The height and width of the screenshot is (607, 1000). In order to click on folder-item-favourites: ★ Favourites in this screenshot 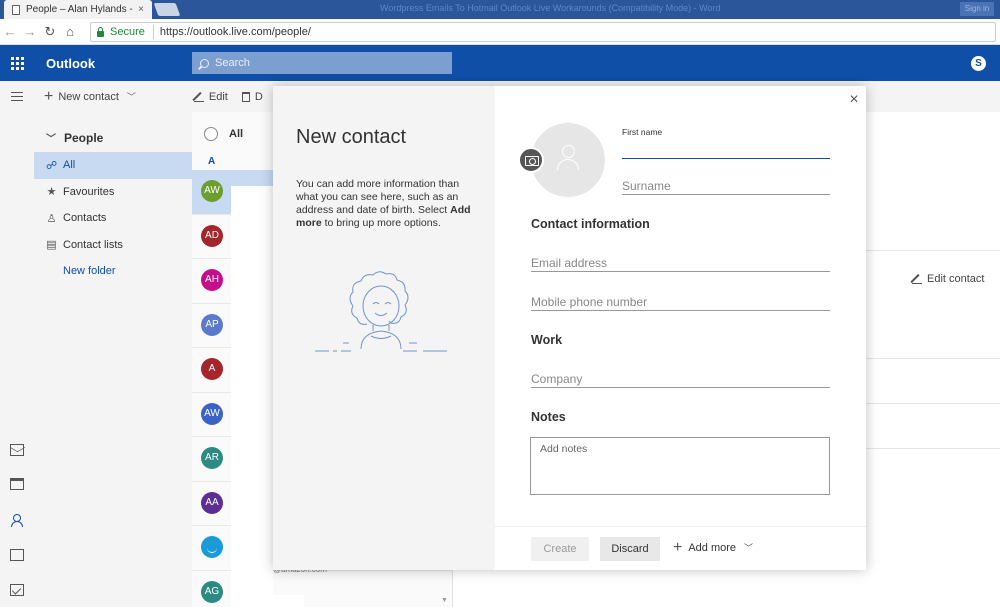, I will do `click(113, 192)`.